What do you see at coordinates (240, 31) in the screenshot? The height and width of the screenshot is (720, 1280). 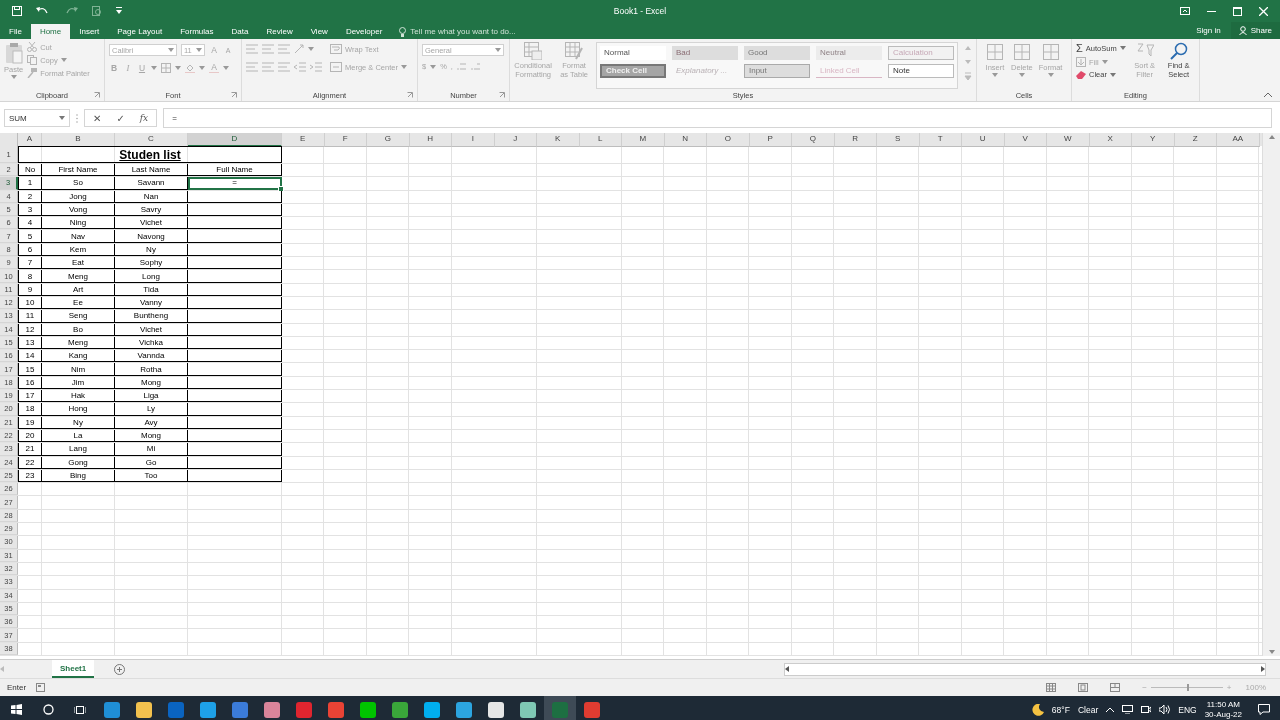 I see `ribbon-tab: Data` at bounding box center [240, 31].